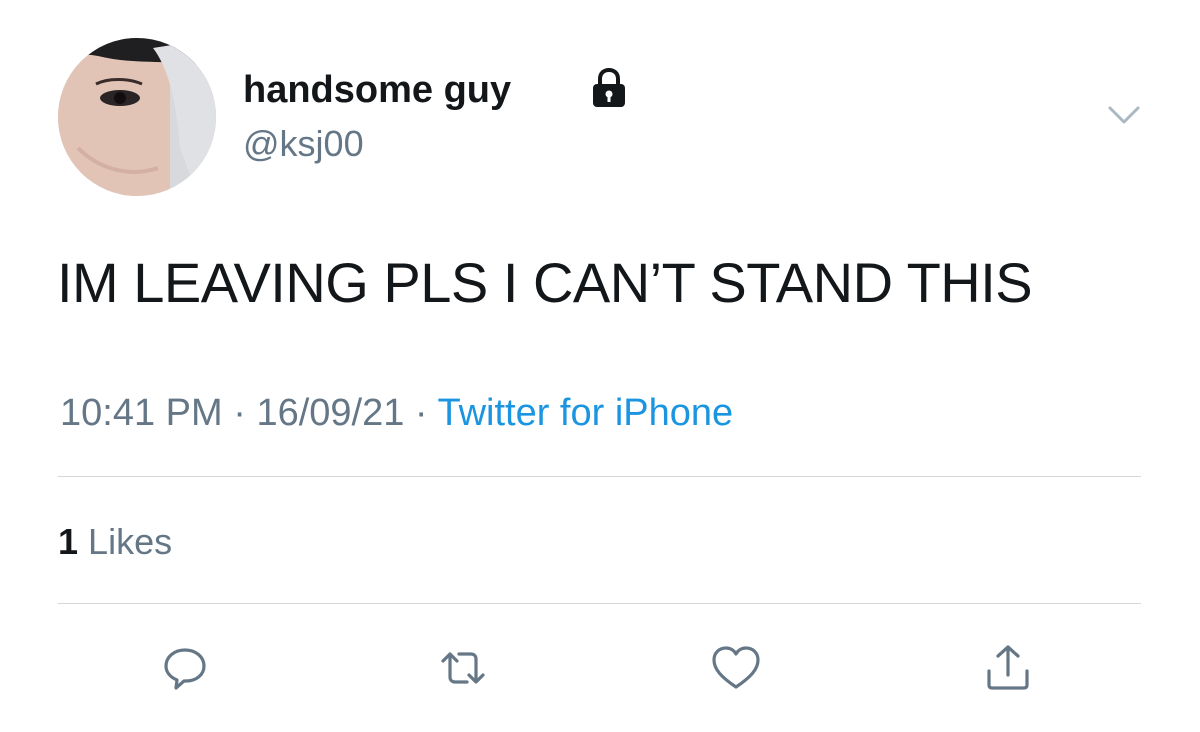  I want to click on tweet-metadata: 10:41 PM · 16/09/21 · Twitter for iPhone, so click(396, 413).